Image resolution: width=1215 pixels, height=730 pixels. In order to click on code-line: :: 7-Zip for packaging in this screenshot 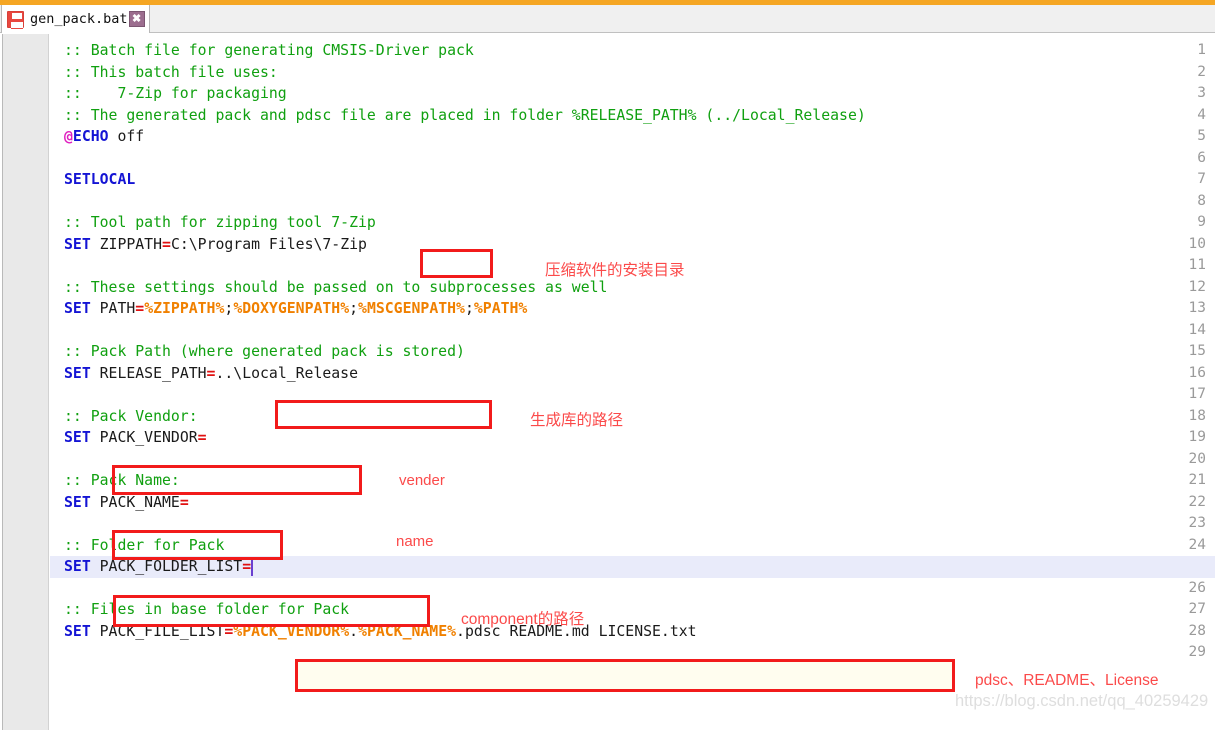, I will do `click(632, 94)`.